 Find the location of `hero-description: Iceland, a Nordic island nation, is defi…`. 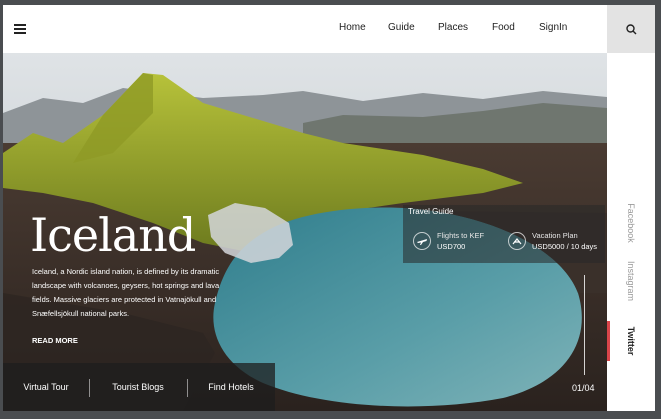

hero-description: Iceland, a Nordic island nation, is defi… is located at coordinates (126, 292).